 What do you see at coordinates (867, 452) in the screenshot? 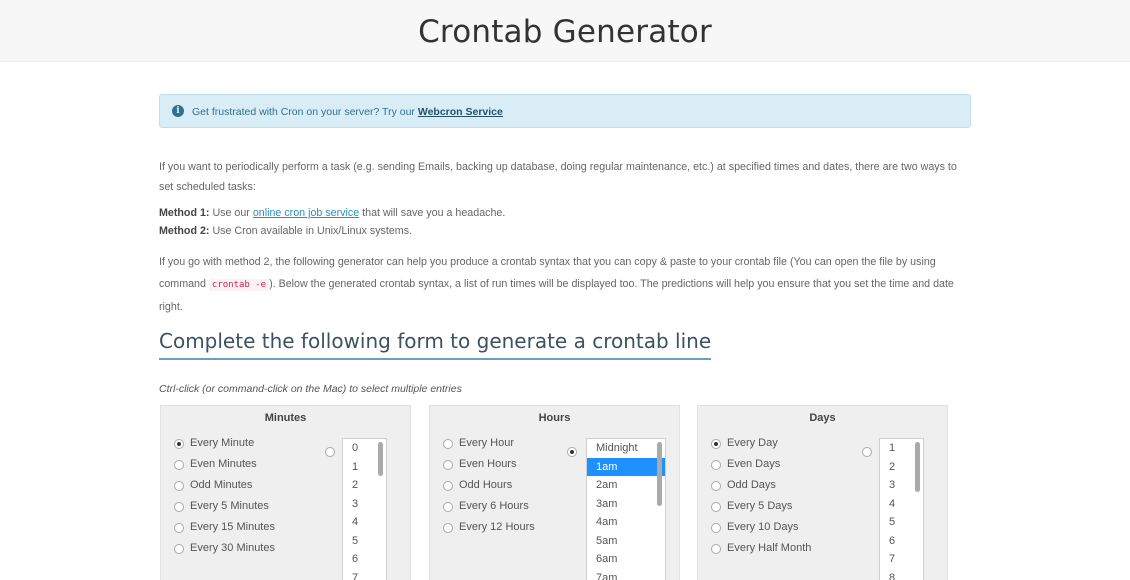
I see `days-custom-radio` at bounding box center [867, 452].